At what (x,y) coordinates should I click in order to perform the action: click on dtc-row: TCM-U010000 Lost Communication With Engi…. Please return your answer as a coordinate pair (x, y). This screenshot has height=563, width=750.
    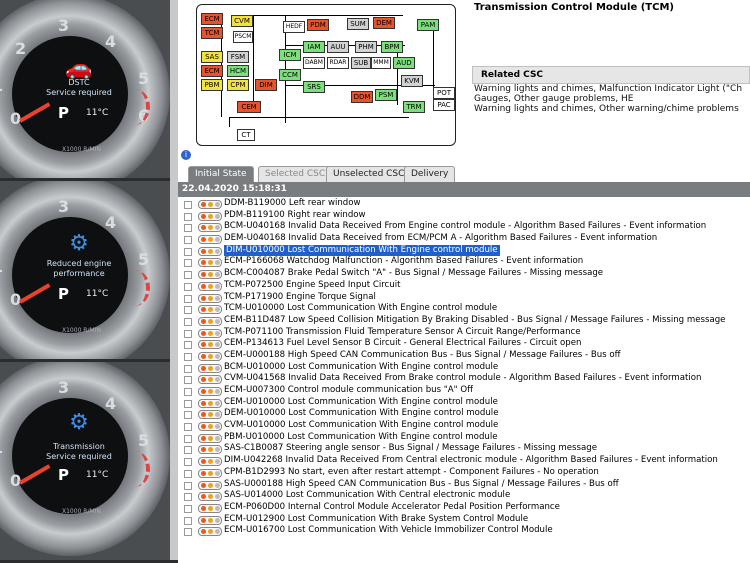
    Looking at the image, I should click on (466, 309).